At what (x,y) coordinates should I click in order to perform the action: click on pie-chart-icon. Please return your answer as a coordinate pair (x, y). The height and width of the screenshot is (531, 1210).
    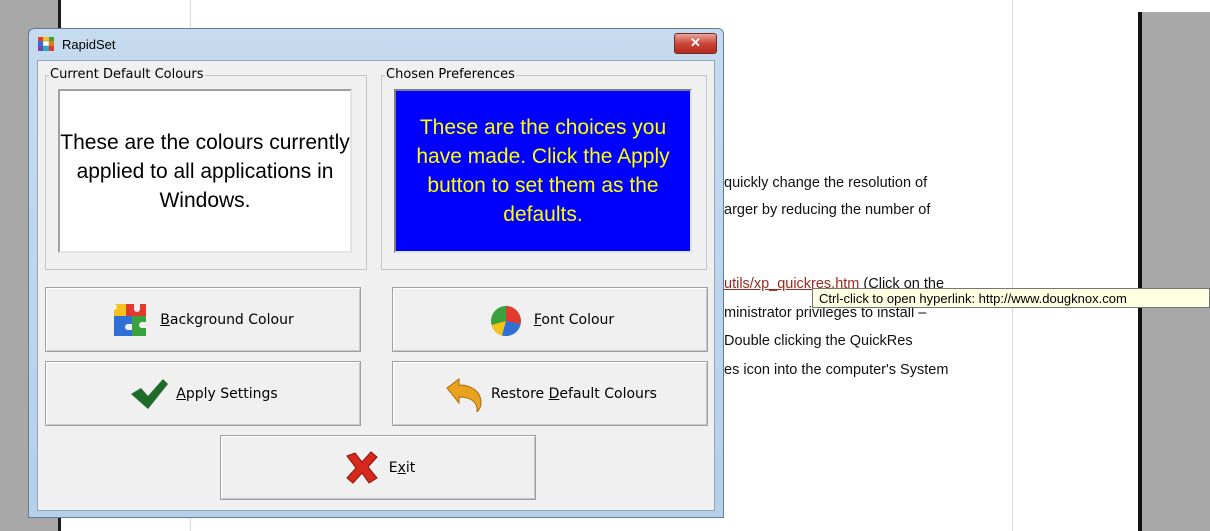
    Looking at the image, I should click on (507, 320).